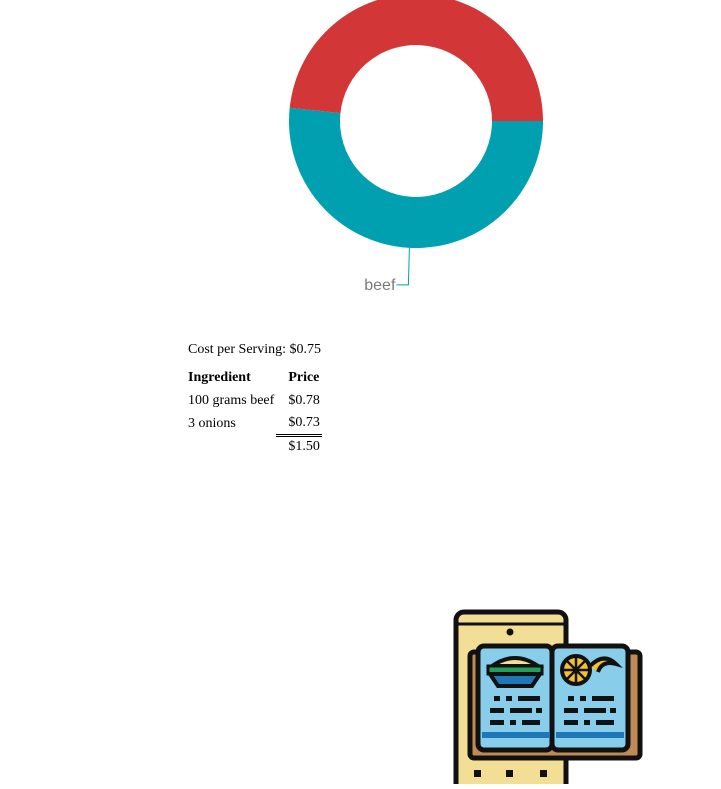  I want to click on recipe-book-phone-graphic, so click(548, 699).